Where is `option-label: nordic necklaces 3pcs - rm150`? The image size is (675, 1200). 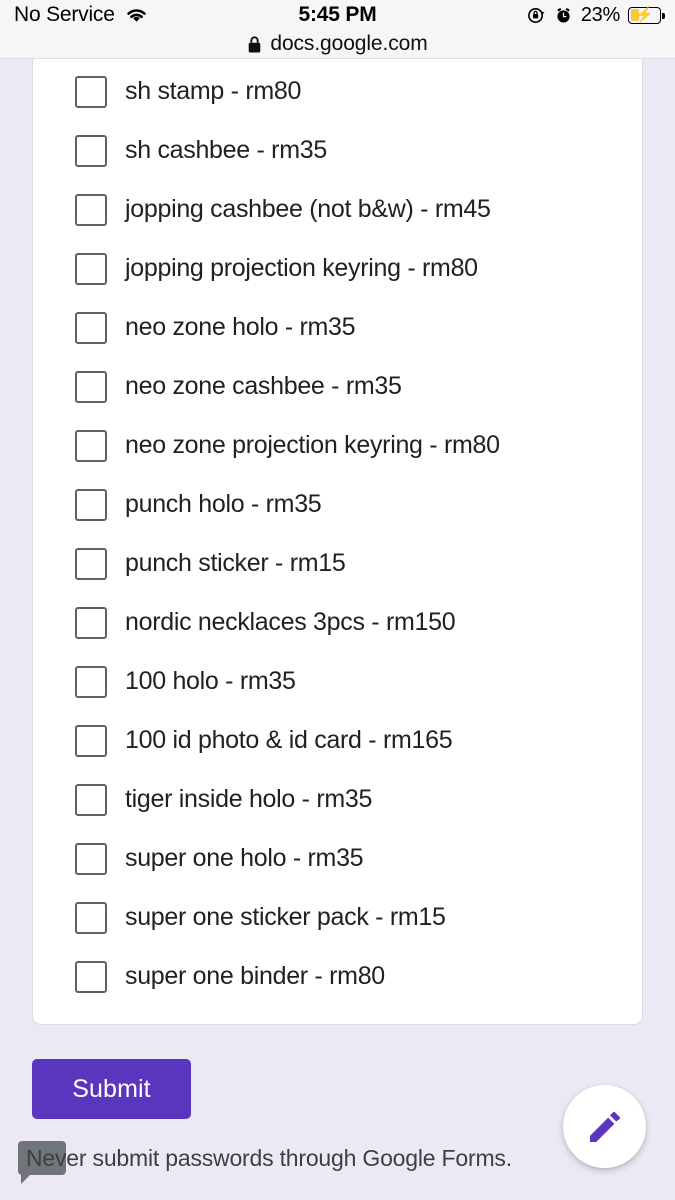
option-label: nordic necklaces 3pcs - rm150 is located at coordinates (290, 622).